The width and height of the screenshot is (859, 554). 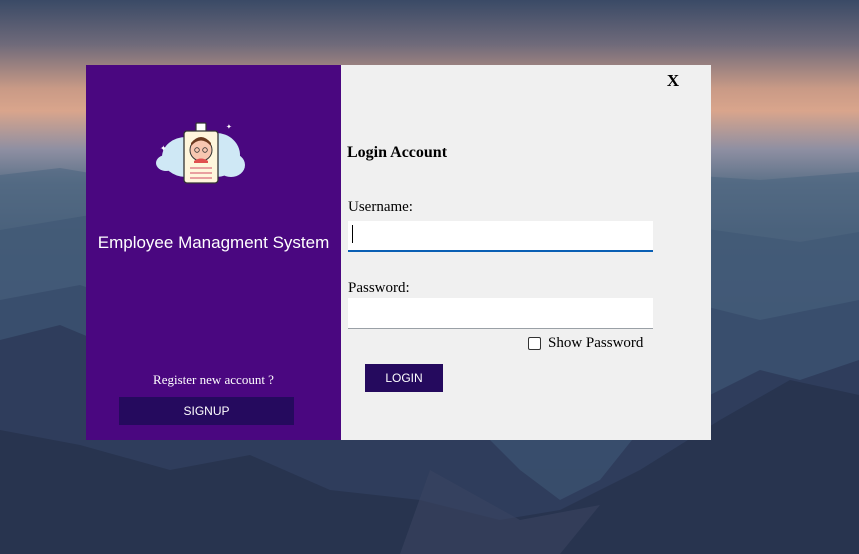 What do you see at coordinates (213, 242) in the screenshot?
I see `app-title: Employee Managment System` at bounding box center [213, 242].